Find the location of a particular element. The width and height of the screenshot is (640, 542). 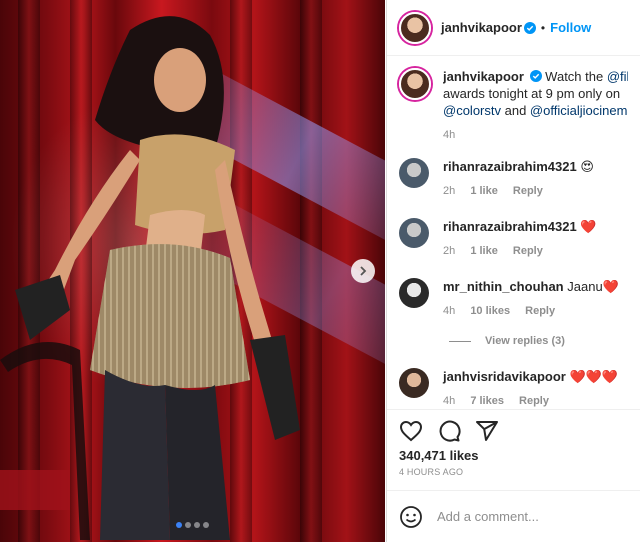

share-icon is located at coordinates (487, 431).